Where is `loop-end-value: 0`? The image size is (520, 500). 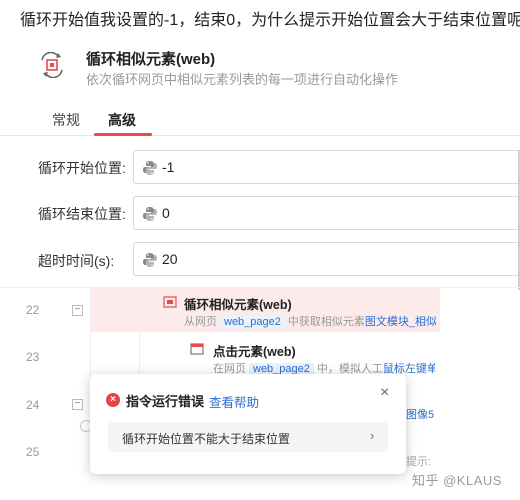 loop-end-value: 0 is located at coordinates (166, 213).